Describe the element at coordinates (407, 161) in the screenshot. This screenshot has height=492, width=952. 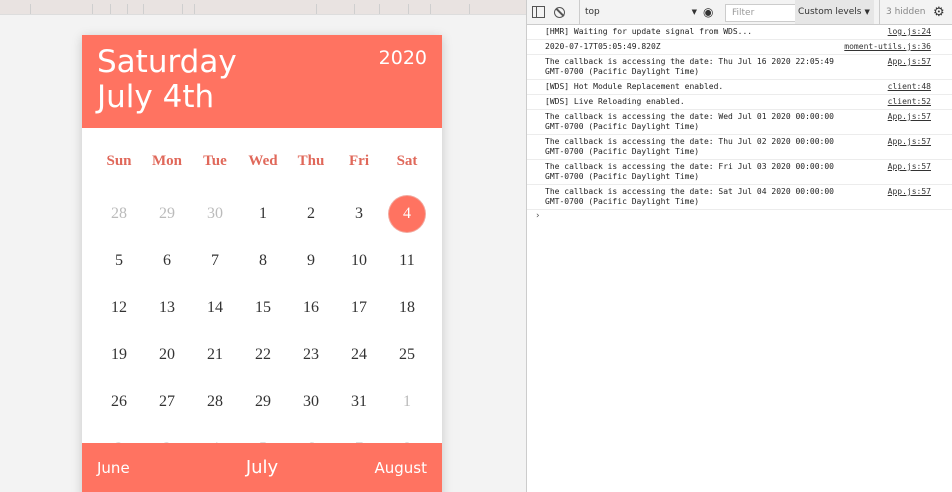
I see `weekday-label: Sat` at that location.